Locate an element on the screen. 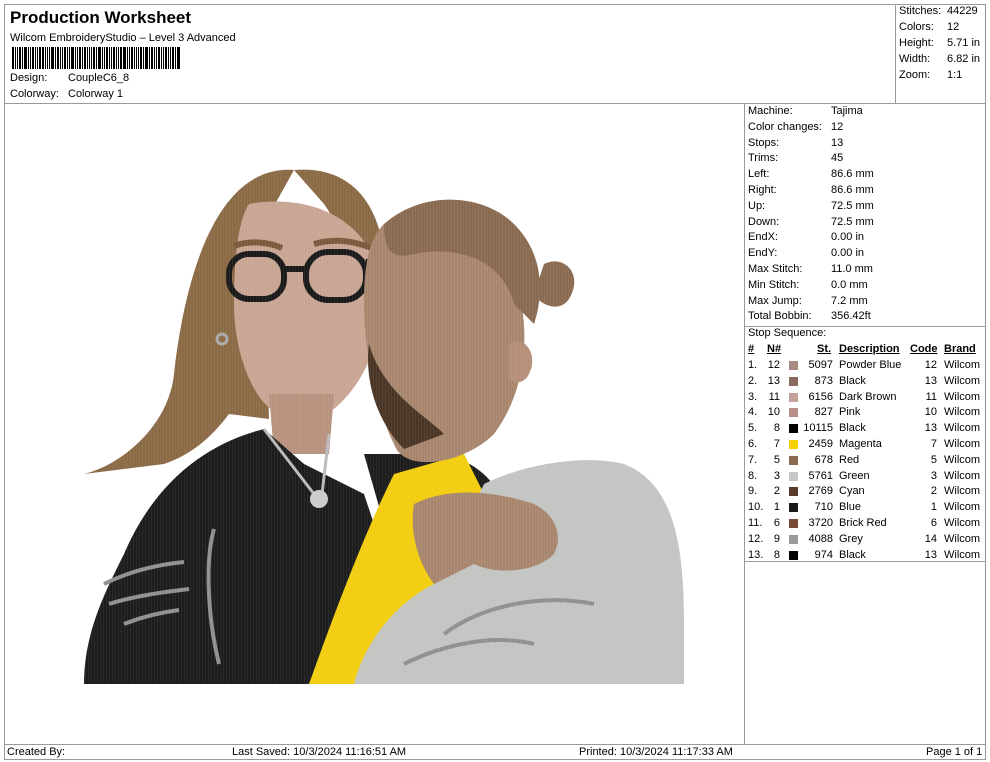 The height and width of the screenshot is (762, 990). row-code: 3 is located at coordinates (933, 475).